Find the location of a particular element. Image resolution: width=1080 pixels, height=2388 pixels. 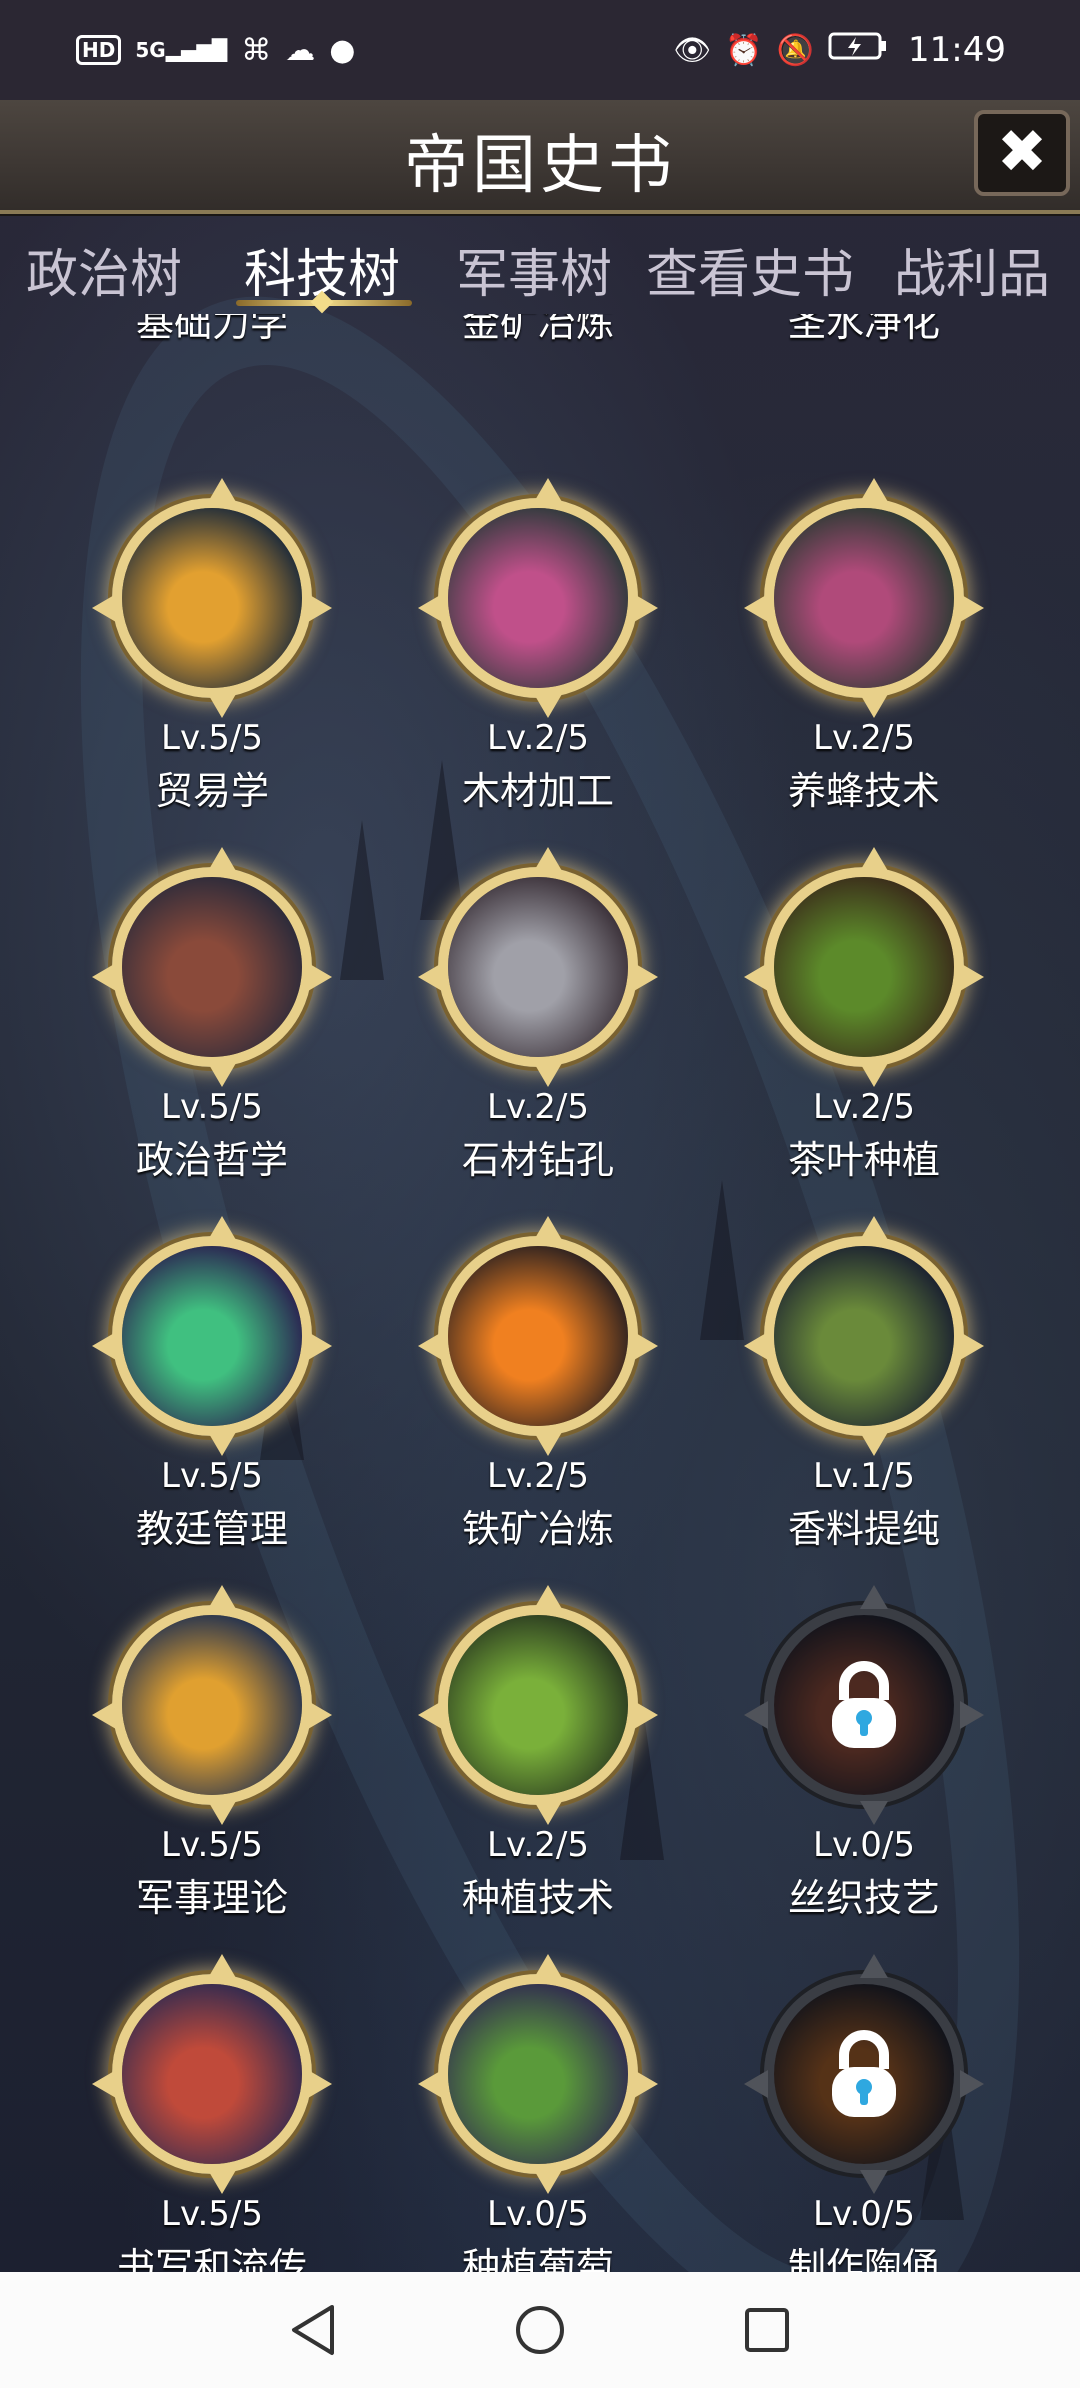

tech-name: 贸易学 is located at coordinates (211, 791).